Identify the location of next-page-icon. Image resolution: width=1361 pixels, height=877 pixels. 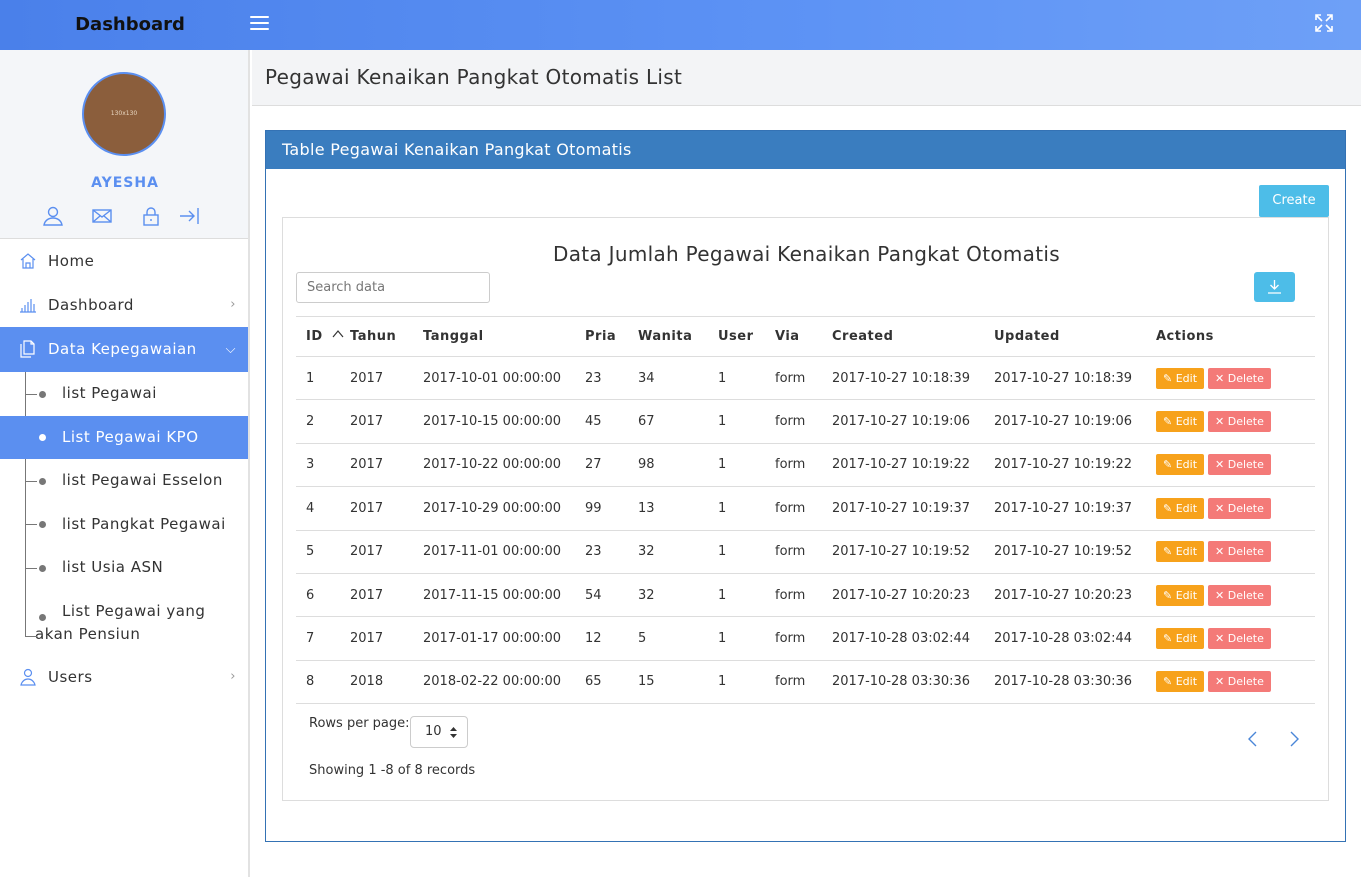
(1294, 739).